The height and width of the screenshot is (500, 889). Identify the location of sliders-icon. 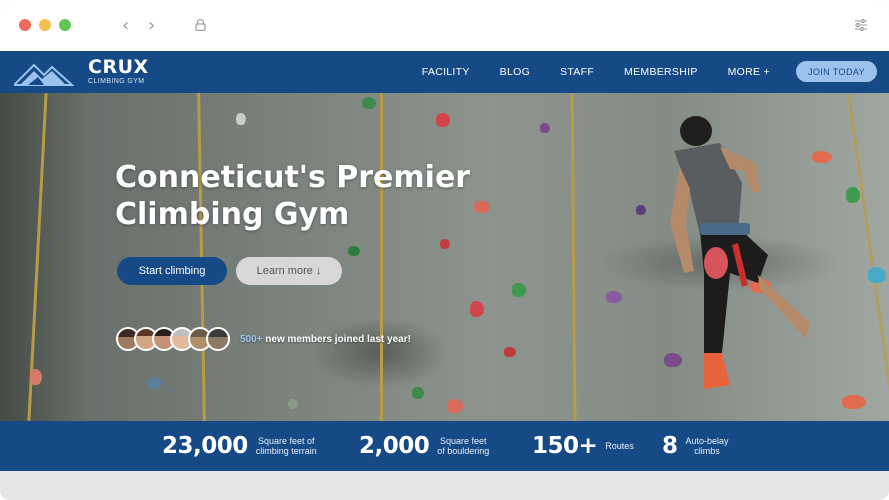
(861, 25).